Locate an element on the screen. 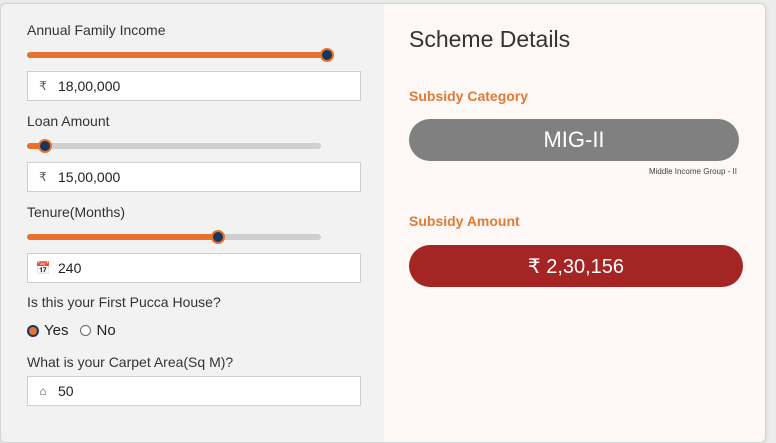  tenure-label: Tenure(Months) is located at coordinates (76, 212).